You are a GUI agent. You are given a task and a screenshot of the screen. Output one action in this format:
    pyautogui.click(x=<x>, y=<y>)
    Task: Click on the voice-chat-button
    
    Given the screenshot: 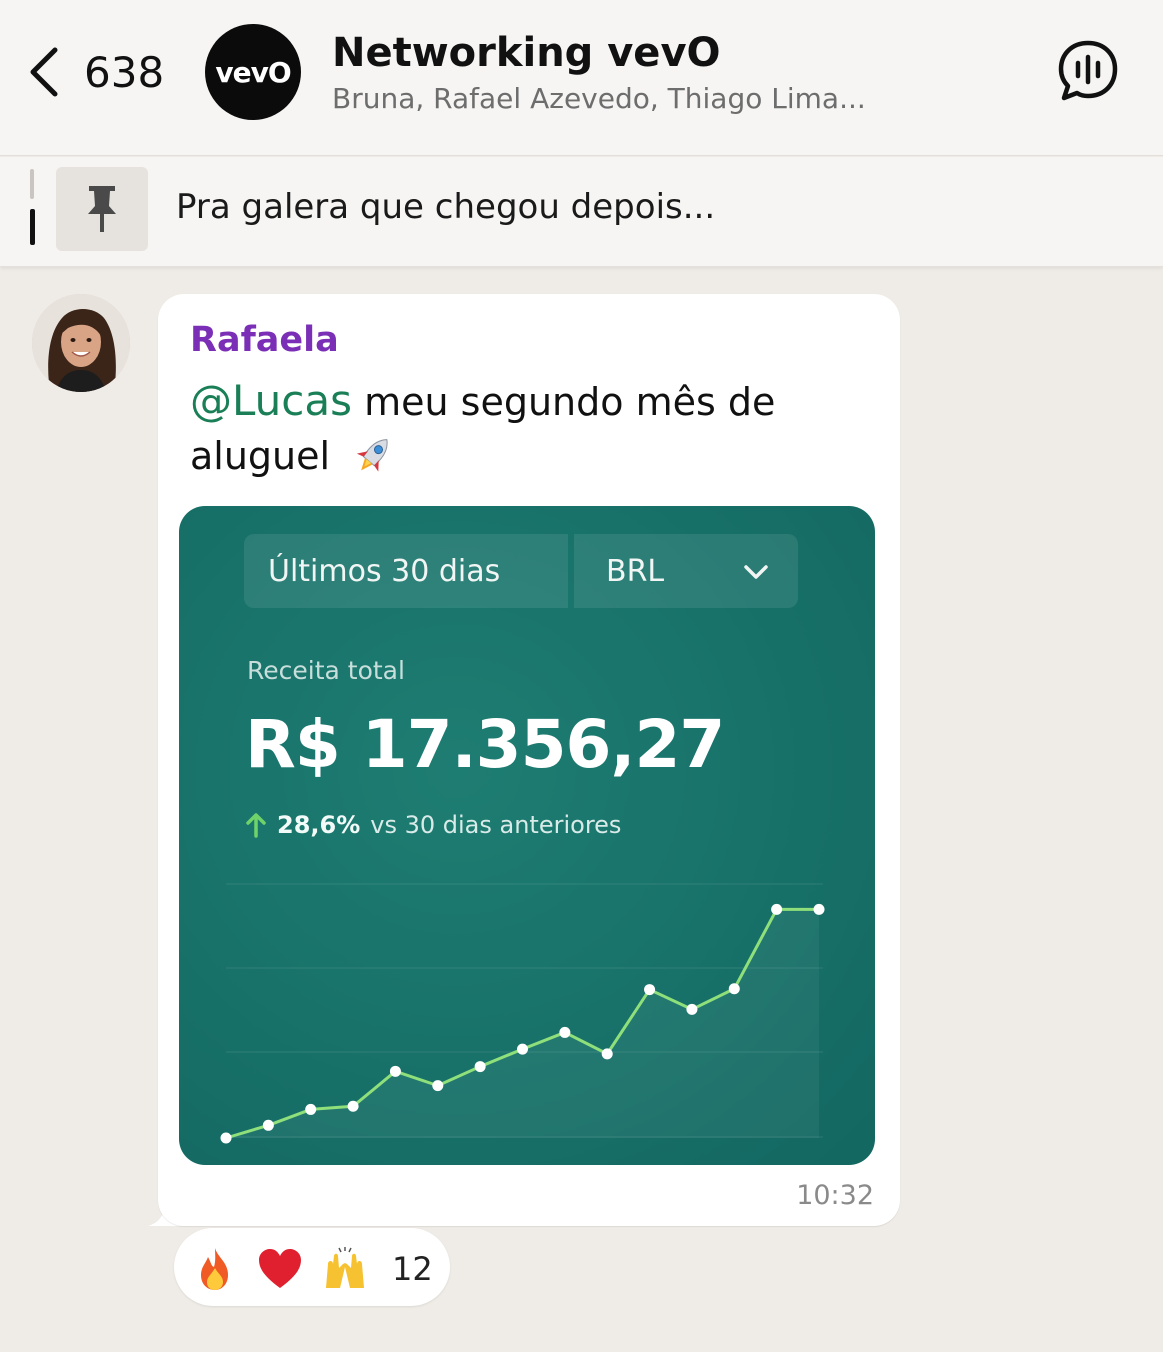 What is the action you would take?
    pyautogui.click(x=1088, y=70)
    